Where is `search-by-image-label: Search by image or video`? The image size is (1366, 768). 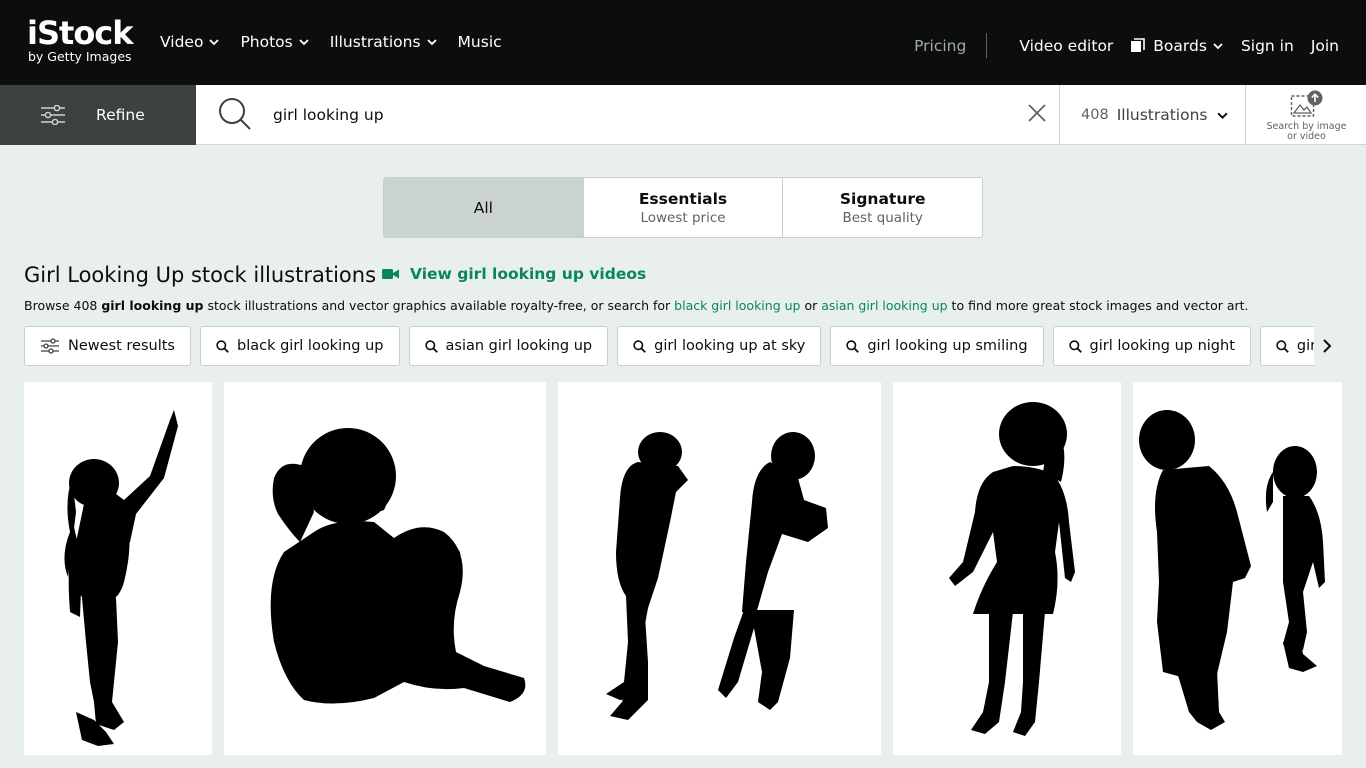 search-by-image-label: Search by image or video is located at coordinates (1306, 131).